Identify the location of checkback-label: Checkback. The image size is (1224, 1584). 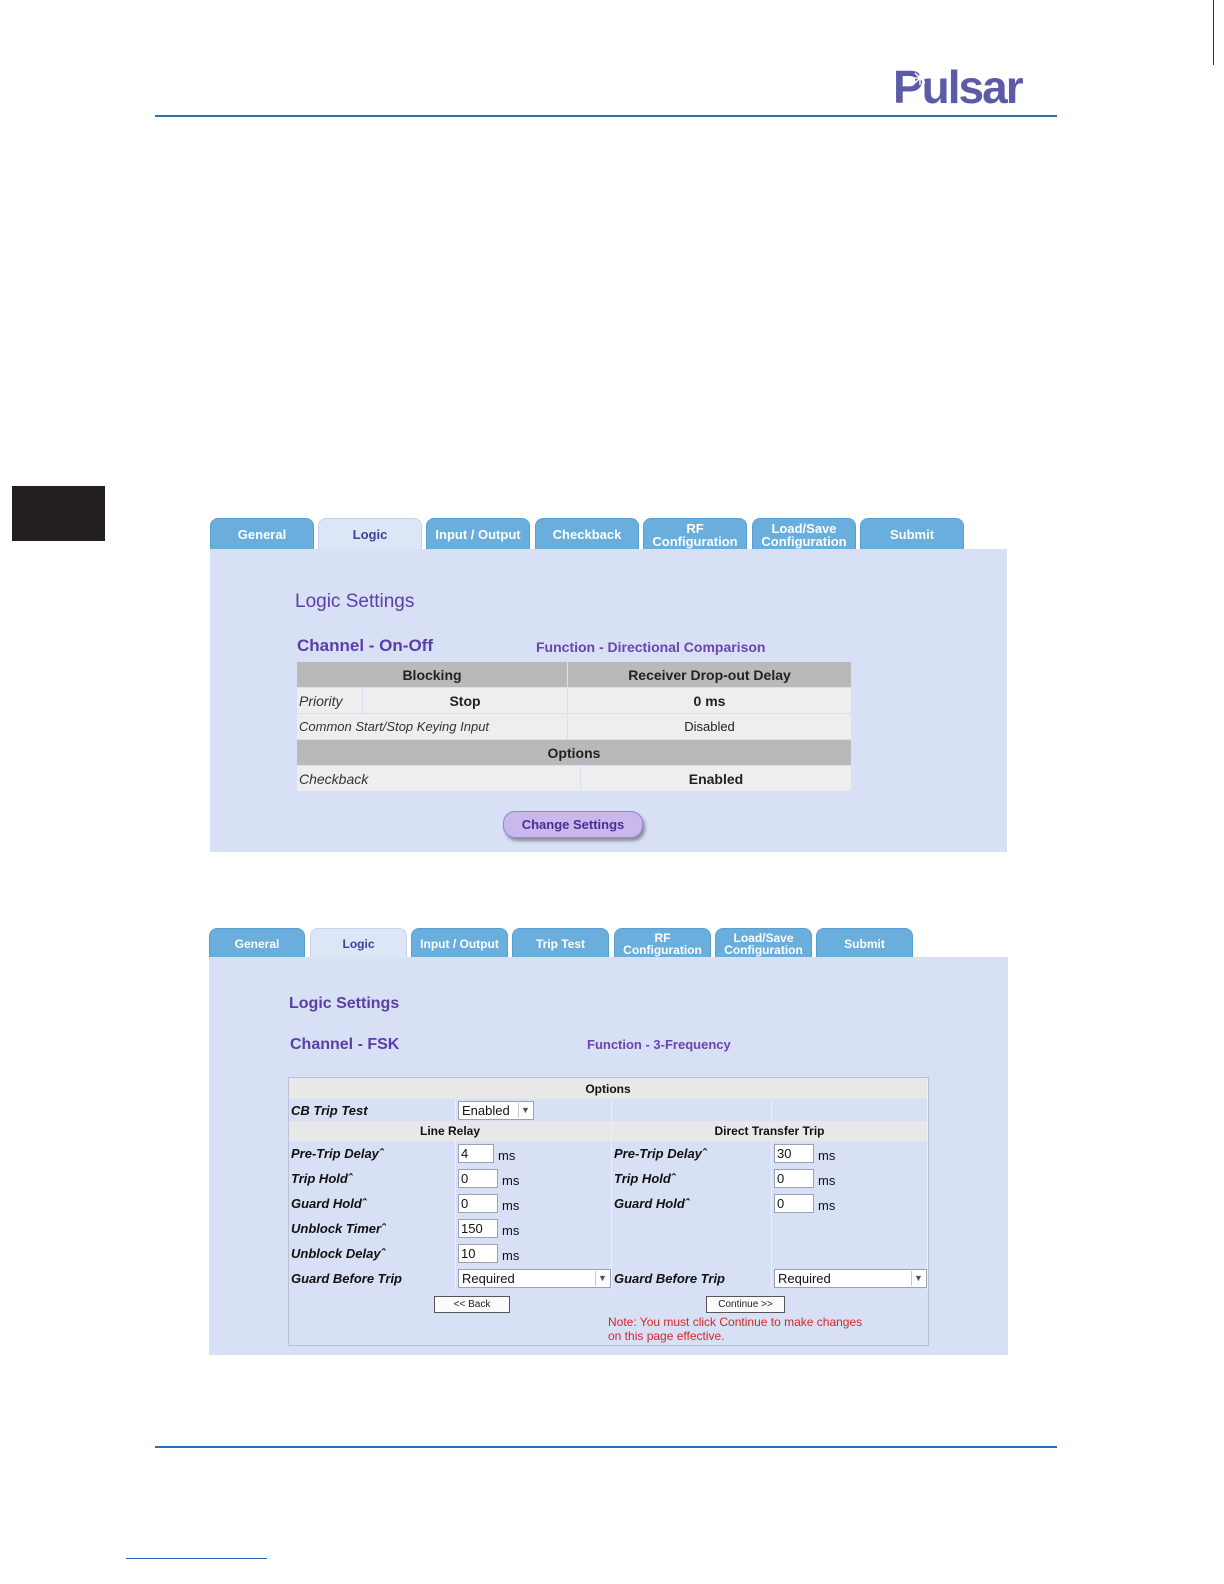
(438, 778).